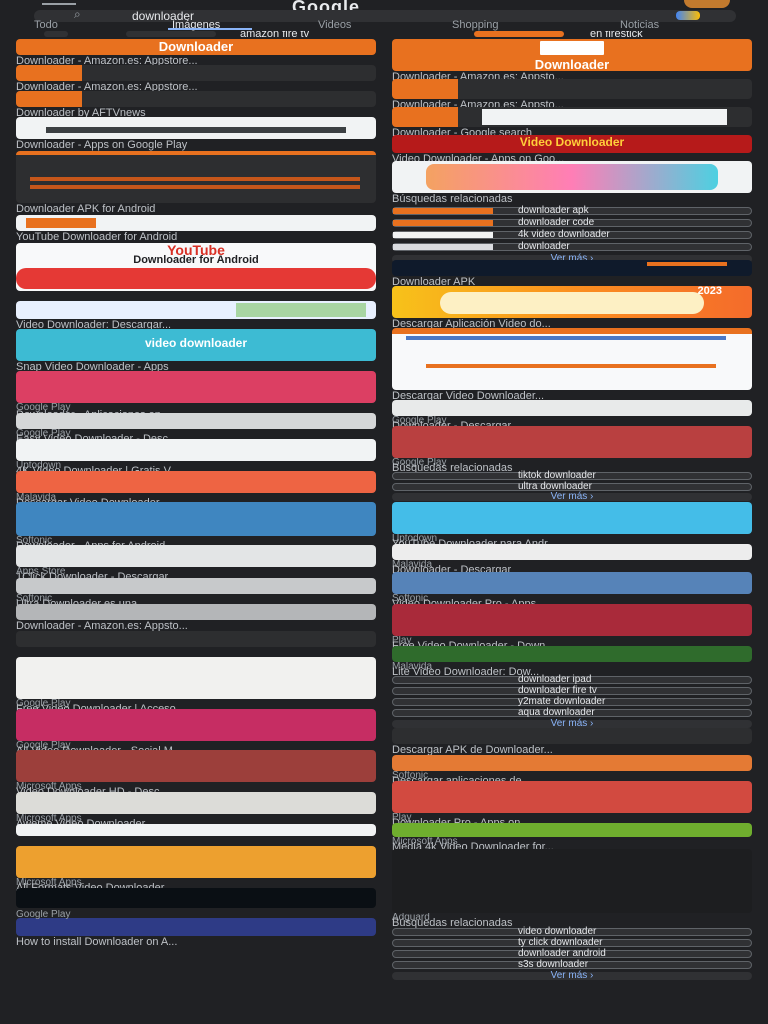 This screenshot has width=768, height=1024. I want to click on result-caption: YouTube Downloader for Android, so click(196, 237).